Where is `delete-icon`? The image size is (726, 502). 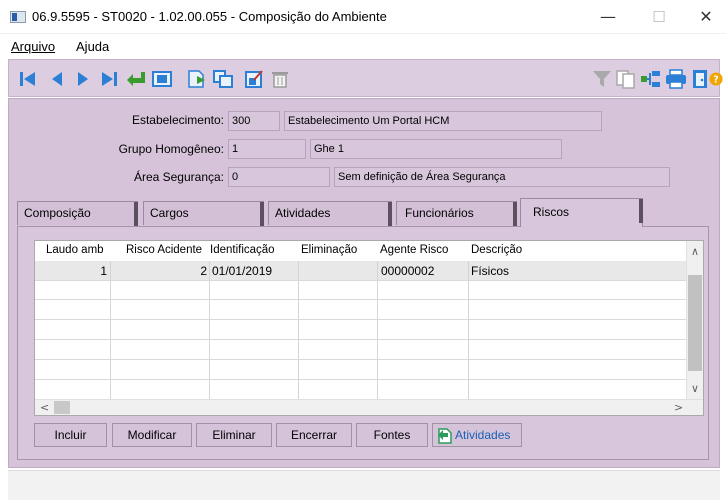
delete-icon is located at coordinates (280, 79).